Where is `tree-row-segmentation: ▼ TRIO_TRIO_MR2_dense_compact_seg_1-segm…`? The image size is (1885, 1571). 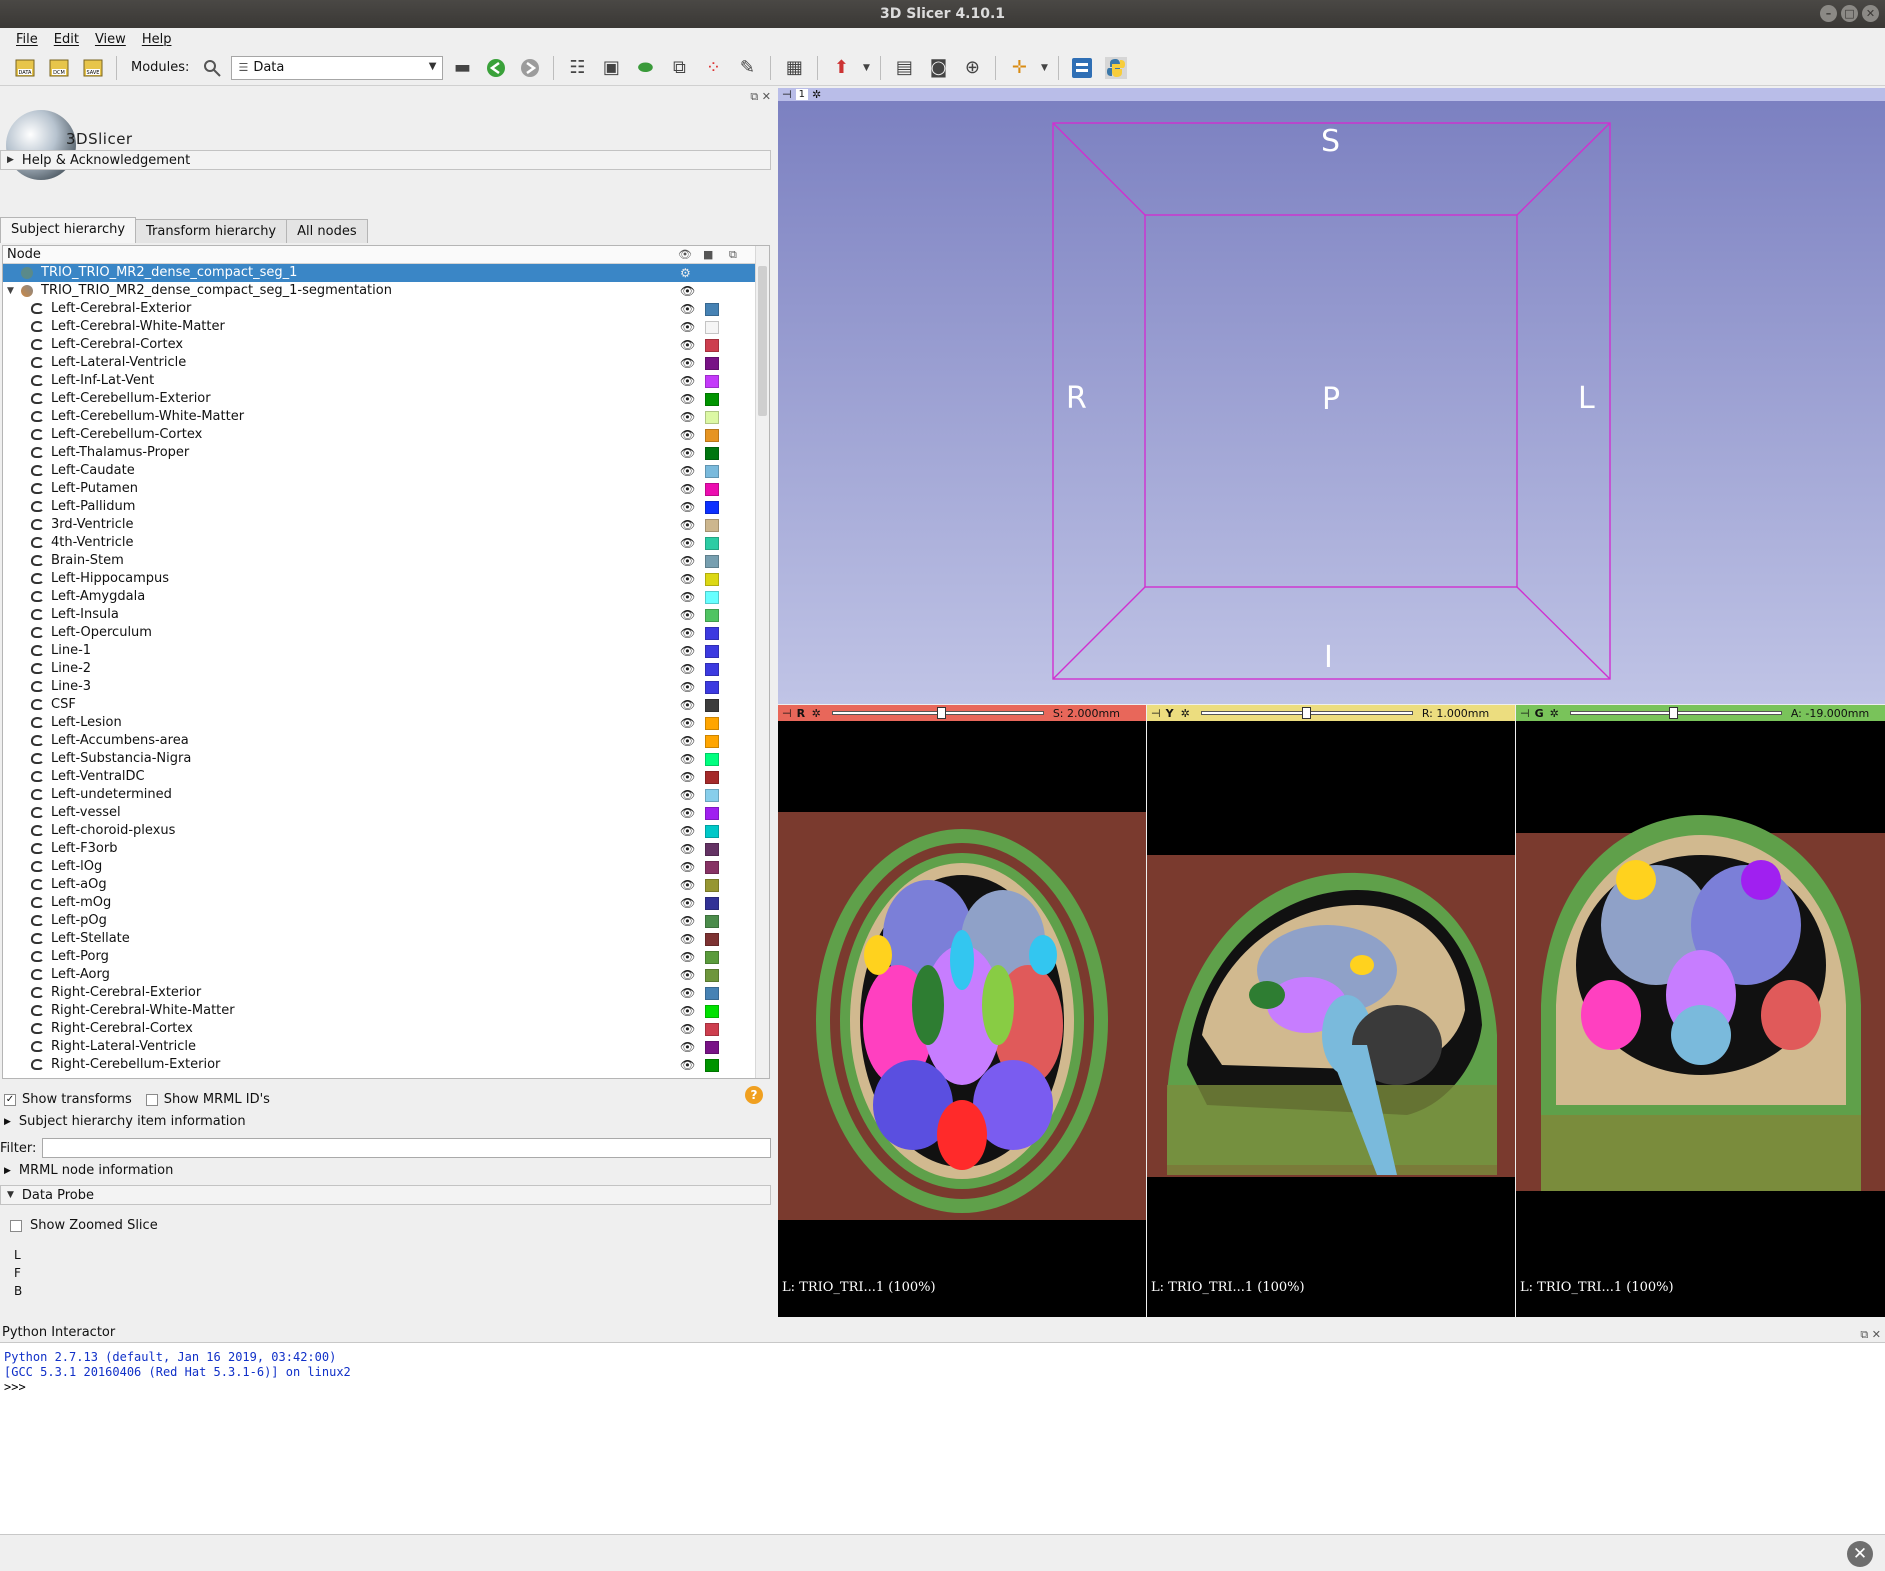 tree-row-segmentation: ▼ TRIO_TRIO_MR2_dense_compact_seg_1-segm… is located at coordinates (386, 291).